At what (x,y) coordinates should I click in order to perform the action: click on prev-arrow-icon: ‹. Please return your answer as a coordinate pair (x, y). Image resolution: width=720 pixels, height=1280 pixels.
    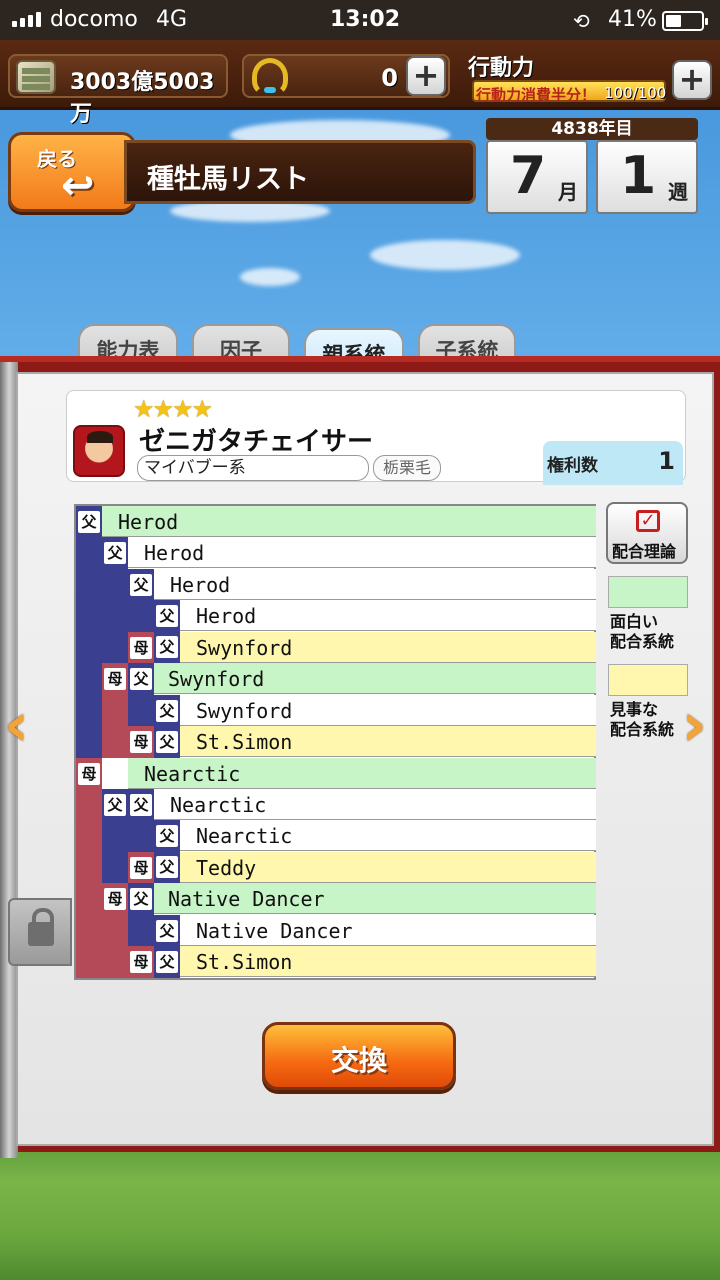
    Looking at the image, I should click on (16, 725).